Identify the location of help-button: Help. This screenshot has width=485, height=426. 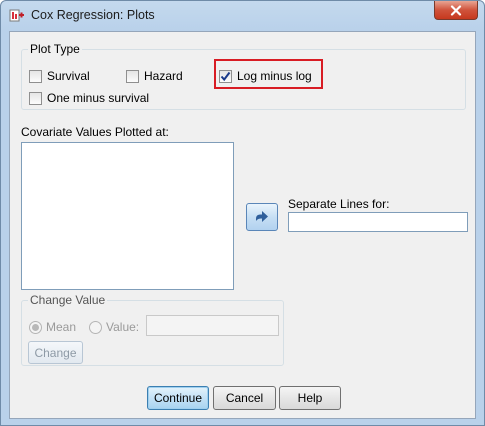
(310, 398).